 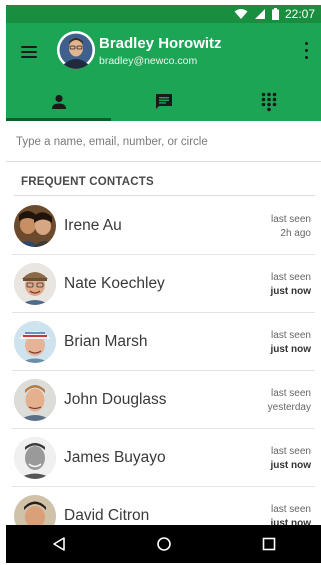 I want to click on contact-item: David Citron last seen just now, so click(x=163, y=506).